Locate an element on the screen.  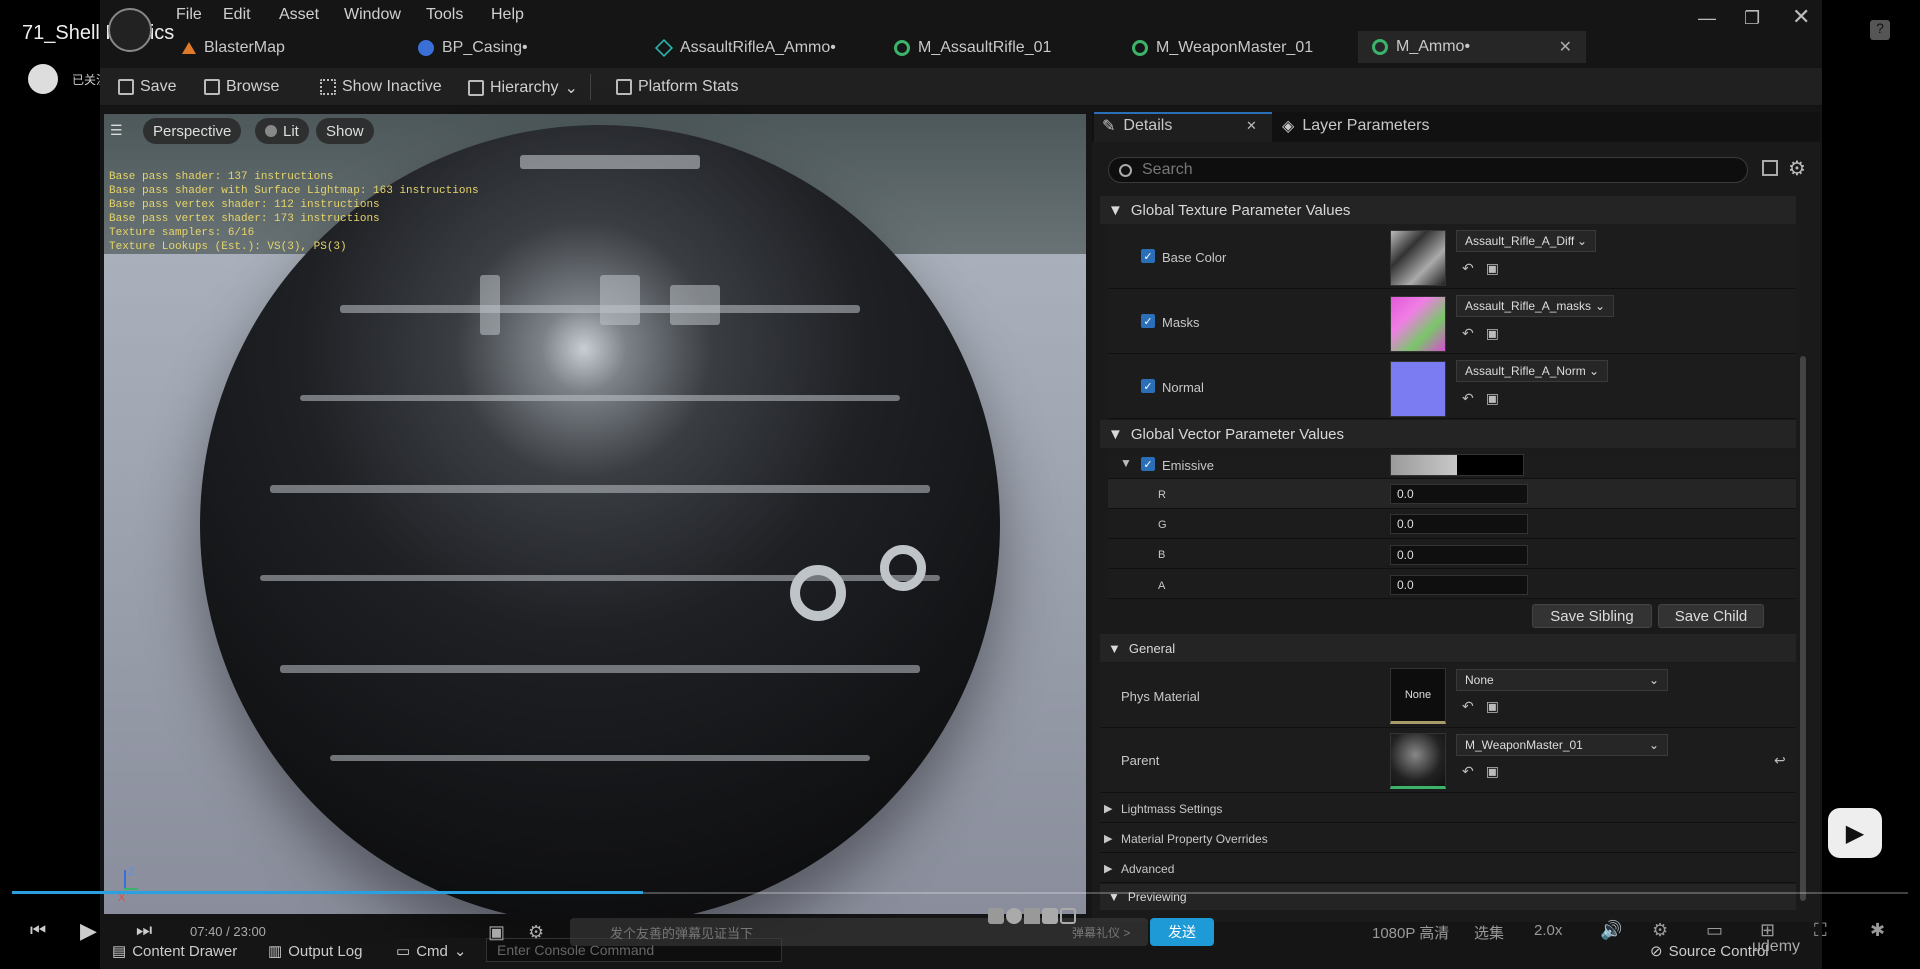
masks-asset-combo: Assault_Rifle_A_masks ⌄ is located at coordinates (1535, 306).